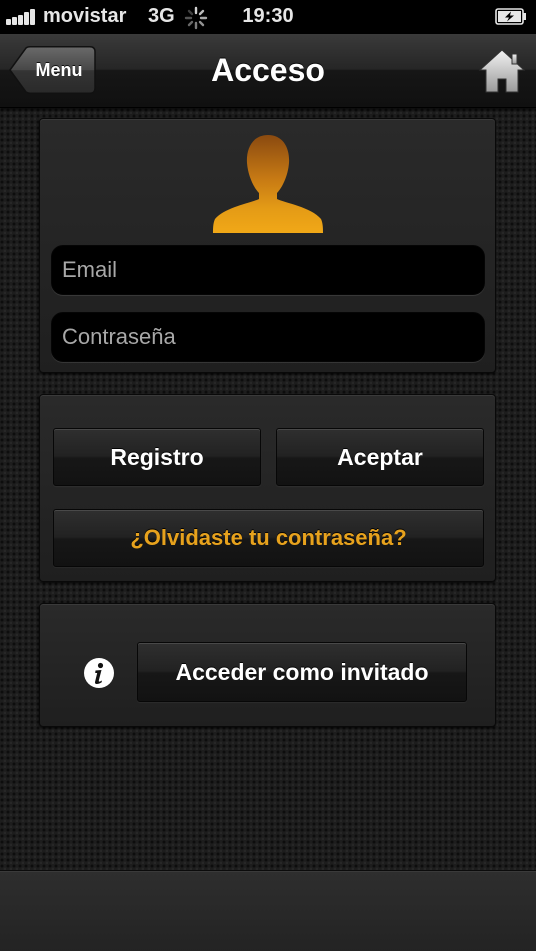  Describe the element at coordinates (268, 910) in the screenshot. I see `bottom-toolbar` at that location.